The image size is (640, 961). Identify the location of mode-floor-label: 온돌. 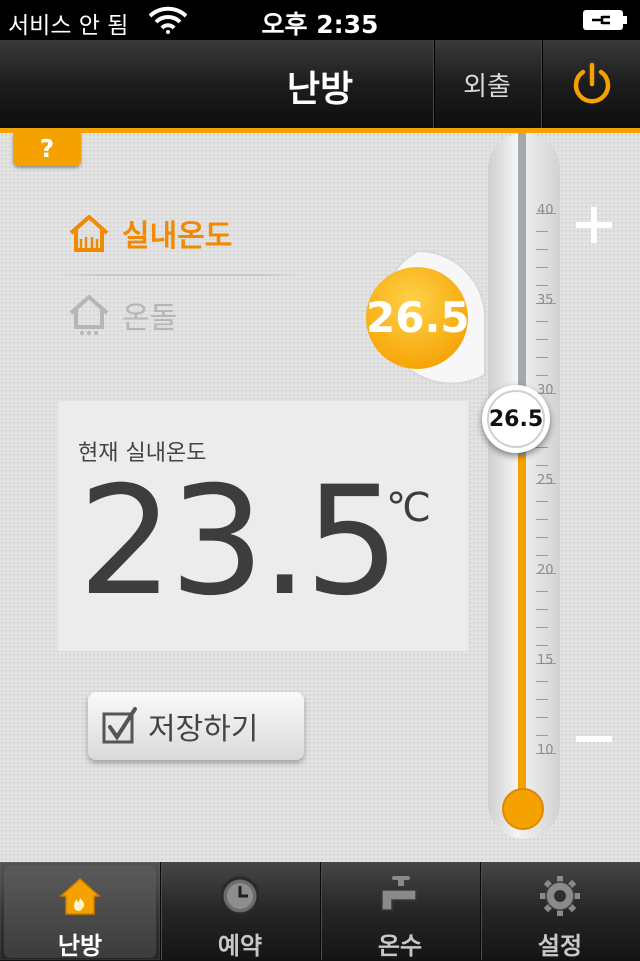
(150, 318).